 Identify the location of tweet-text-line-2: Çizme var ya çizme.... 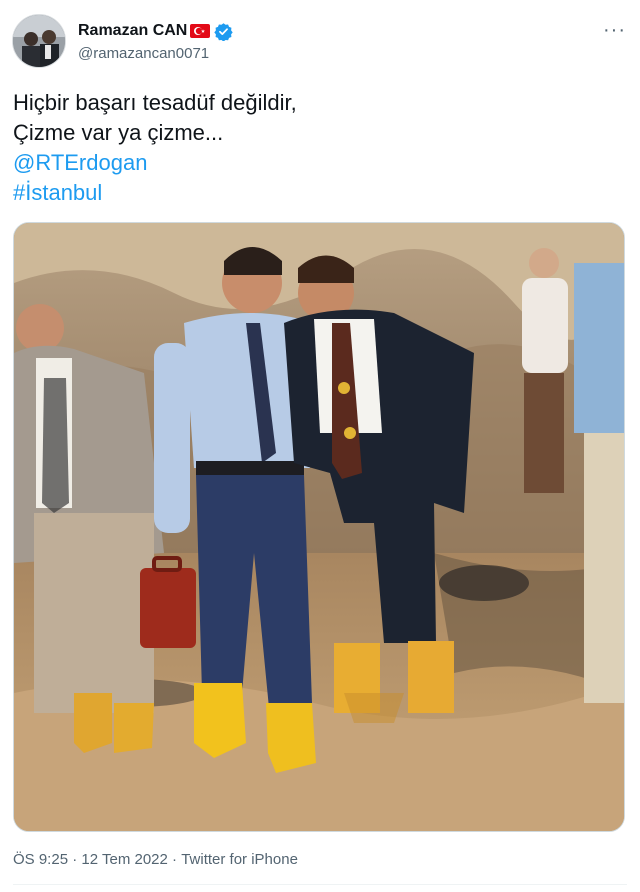
(118, 132).